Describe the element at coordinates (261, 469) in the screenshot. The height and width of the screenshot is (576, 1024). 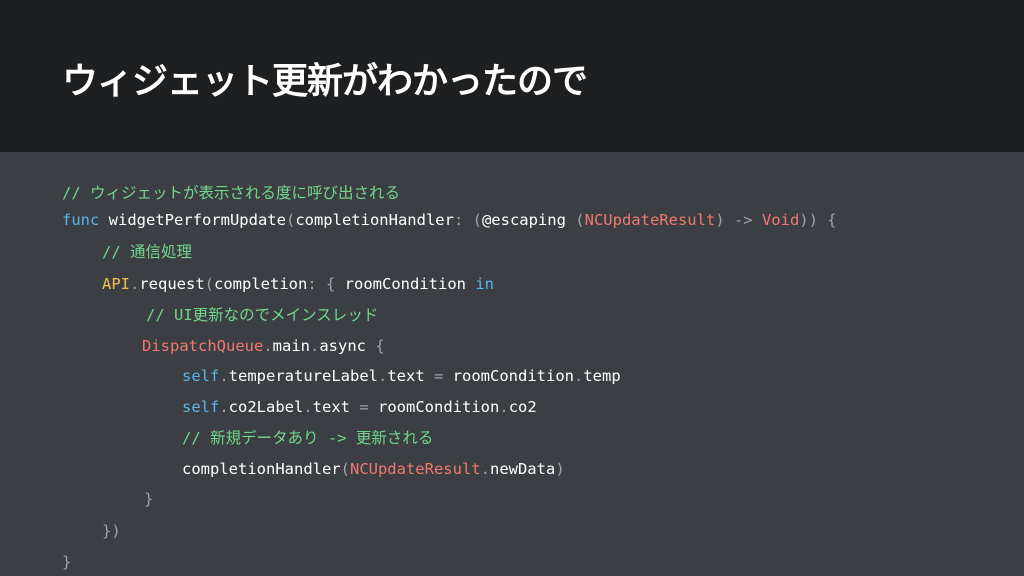
I see `code-identifier: completionHandler` at that location.